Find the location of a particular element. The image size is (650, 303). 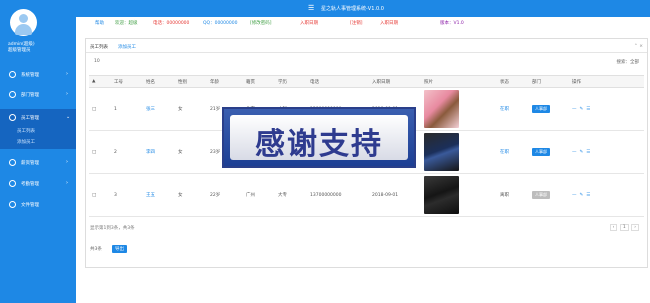

user-role: 超级管理员 is located at coordinates (19, 50).